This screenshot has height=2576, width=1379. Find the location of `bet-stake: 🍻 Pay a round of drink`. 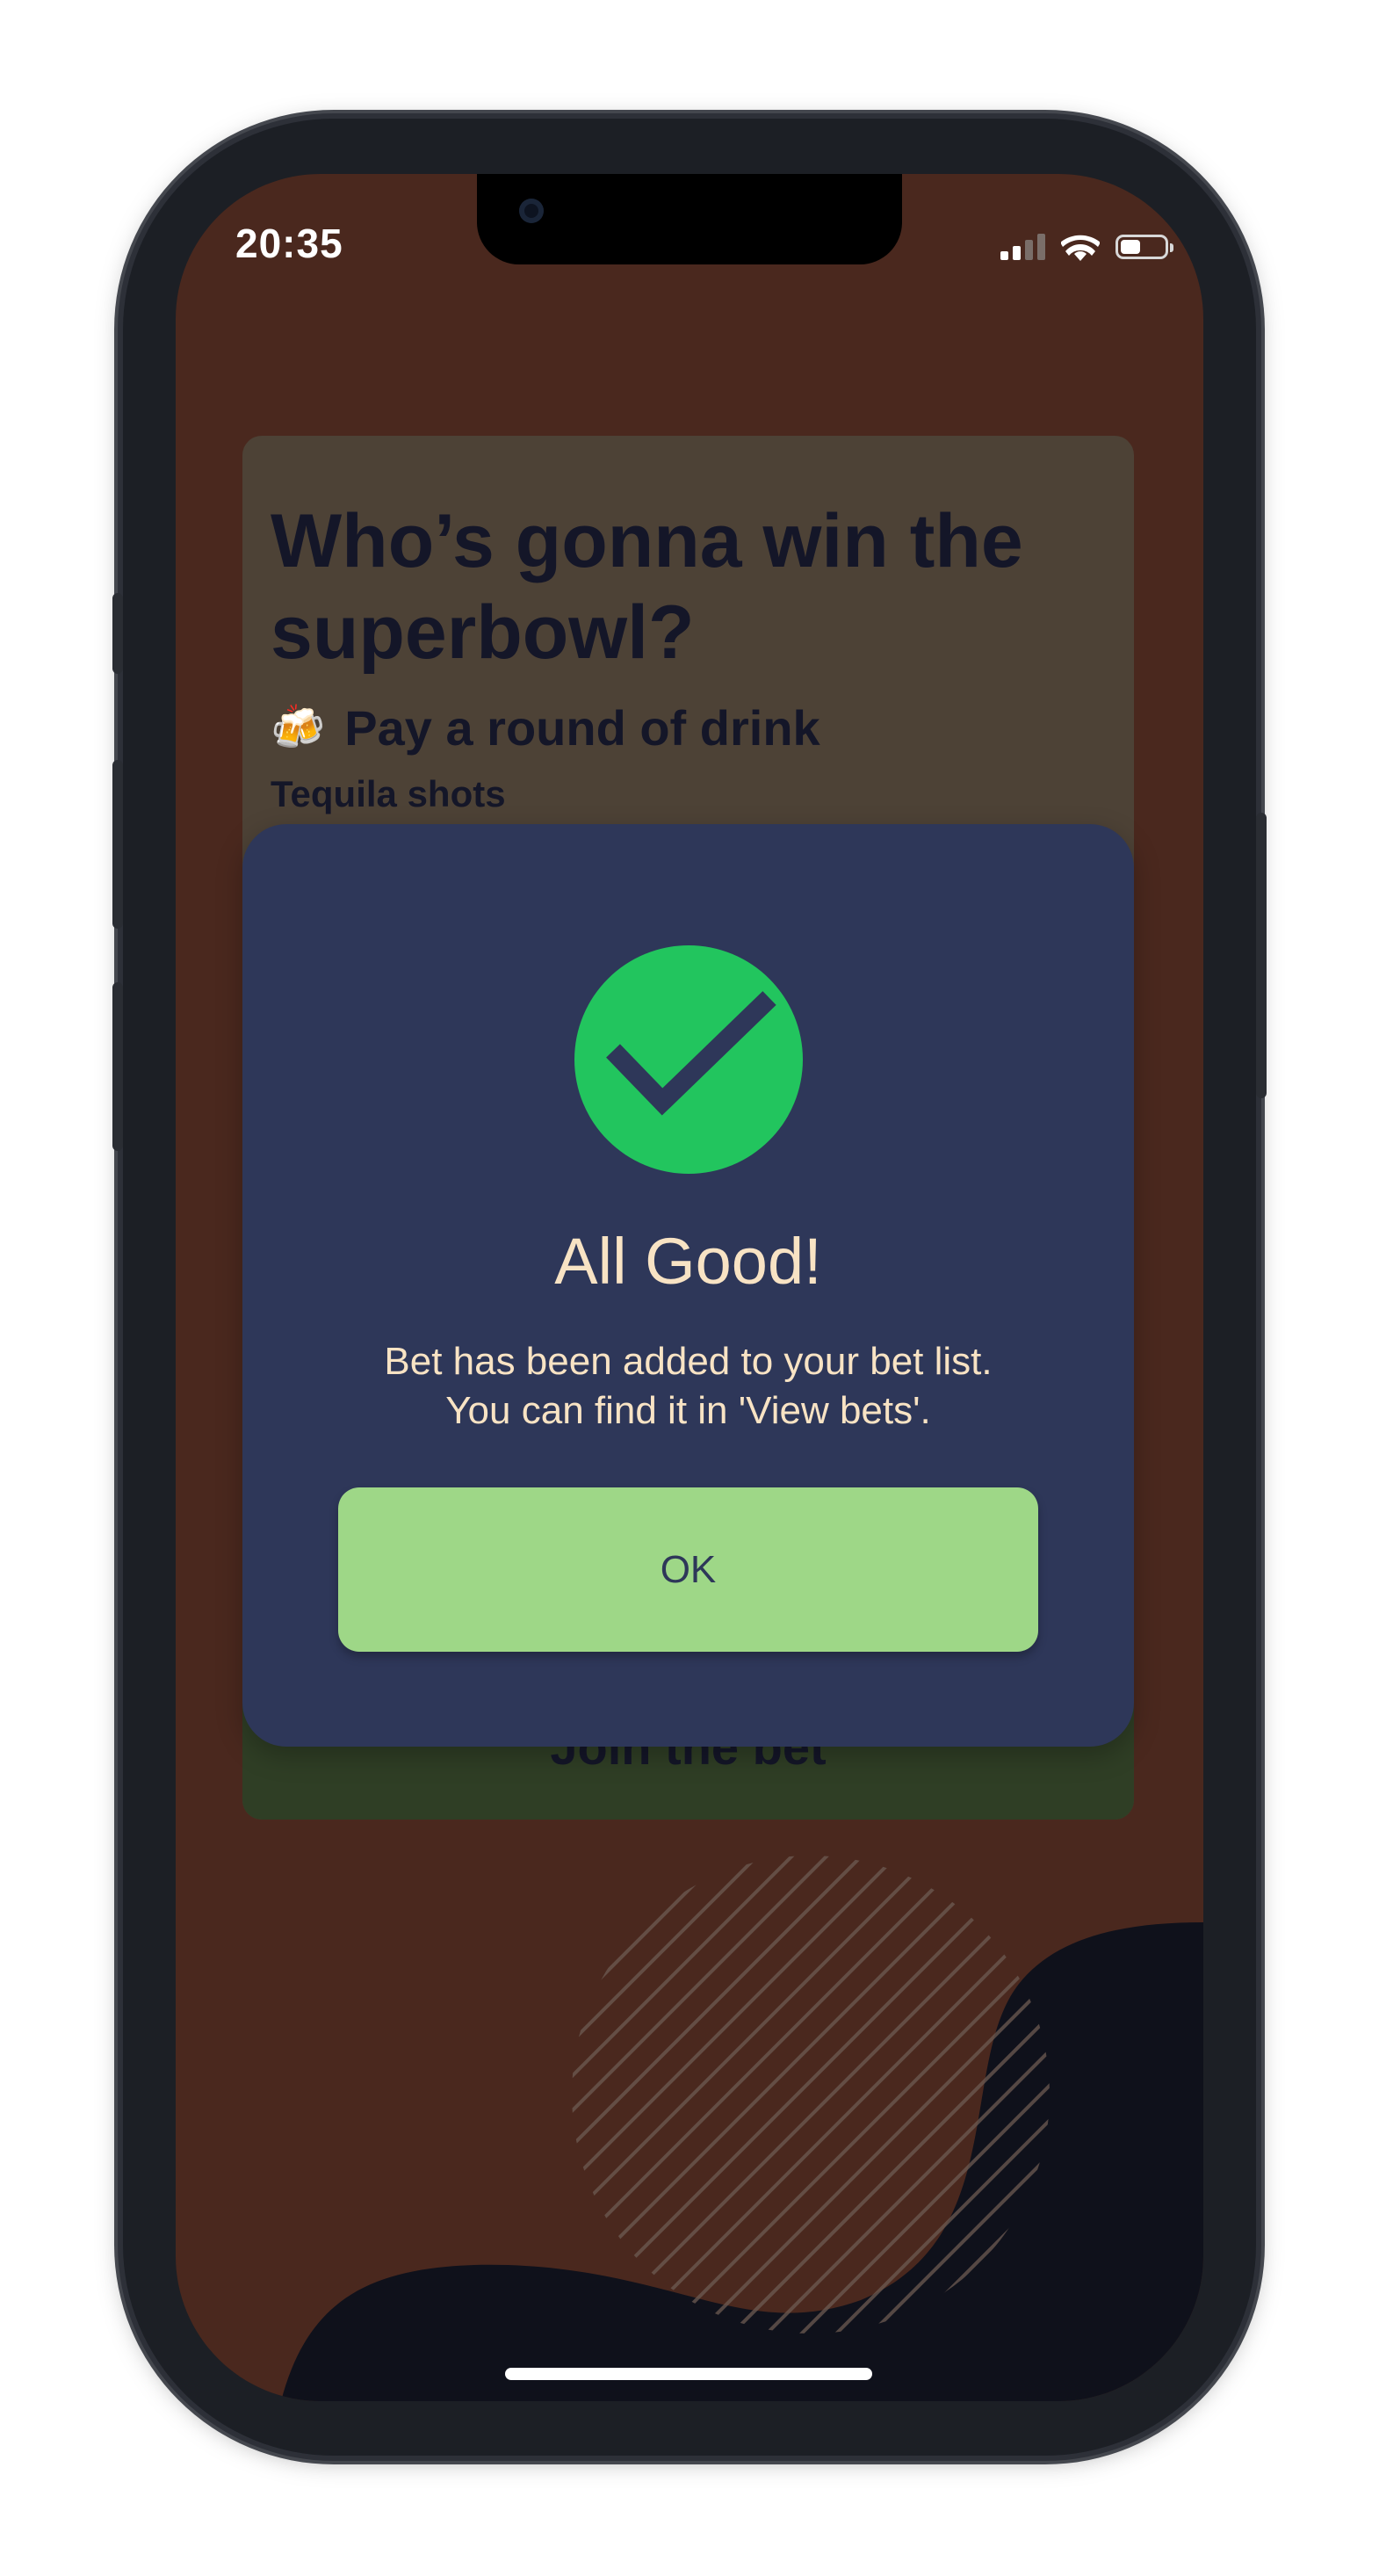

bet-stake: 🍻 Pay a round of drink is located at coordinates (546, 727).